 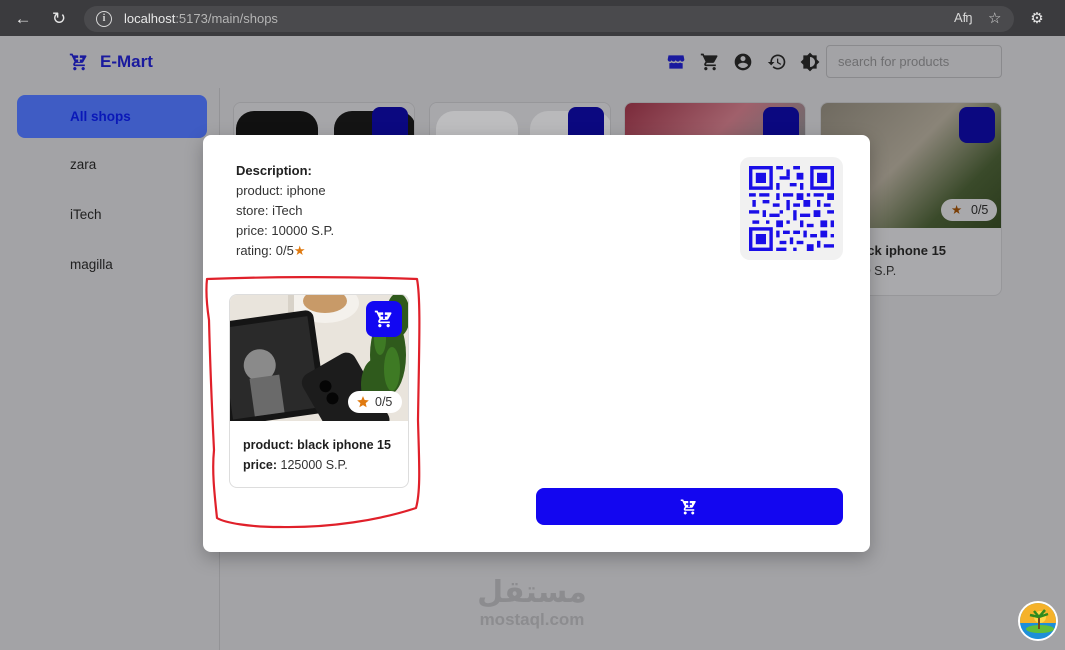 What do you see at coordinates (743, 62) in the screenshot?
I see `account-icon` at bounding box center [743, 62].